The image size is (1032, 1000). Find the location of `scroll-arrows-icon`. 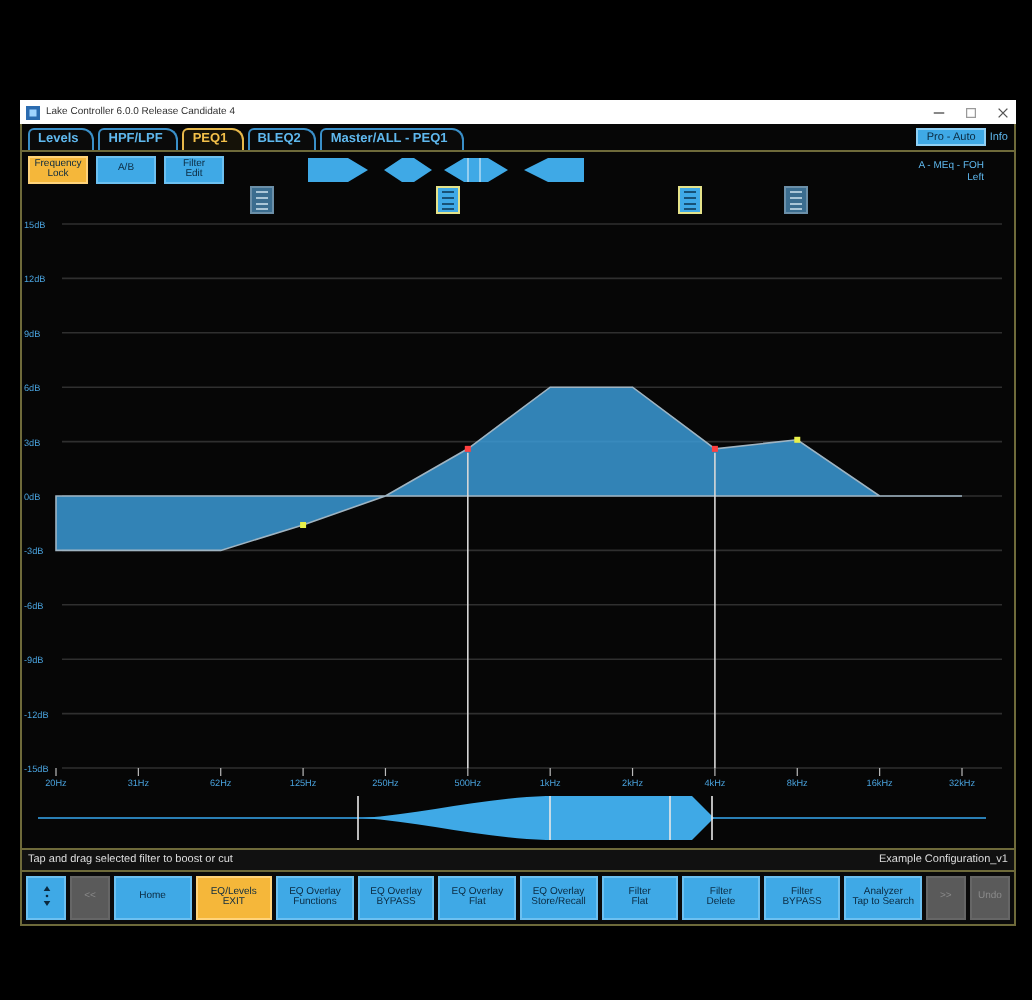

scroll-arrows-icon is located at coordinates (46, 895).